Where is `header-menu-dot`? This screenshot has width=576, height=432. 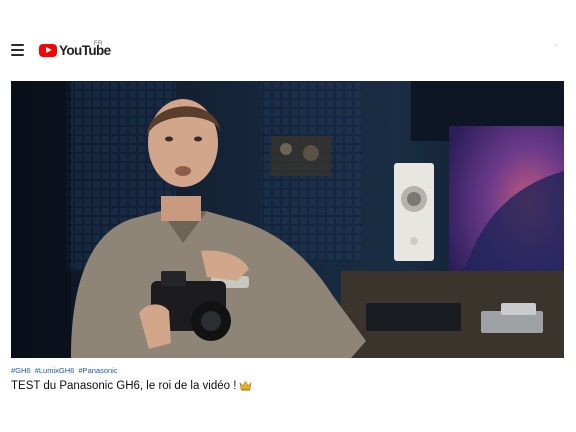 header-menu-dot is located at coordinates (556, 45).